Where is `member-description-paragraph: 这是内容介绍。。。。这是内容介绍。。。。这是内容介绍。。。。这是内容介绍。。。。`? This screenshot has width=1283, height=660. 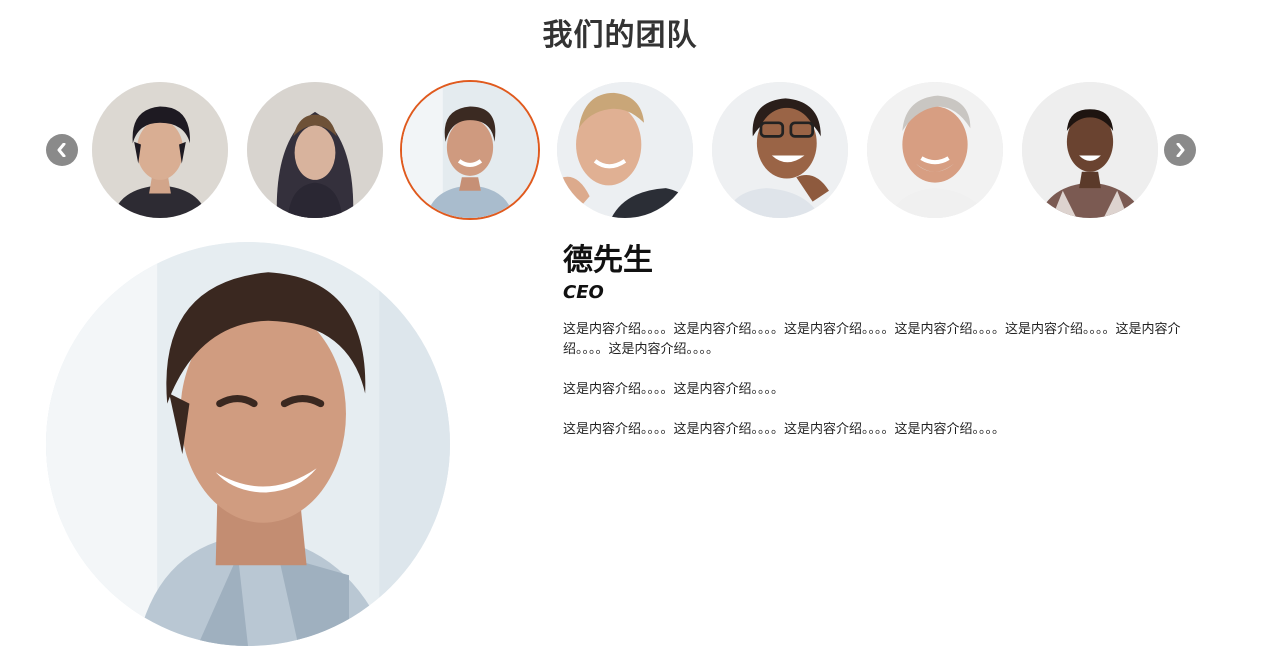
member-description-paragraph: 这是内容介绍。。。。这是内容介绍。。。。这是内容介绍。。。。这是内容介绍。。。。 is located at coordinates (784, 429).